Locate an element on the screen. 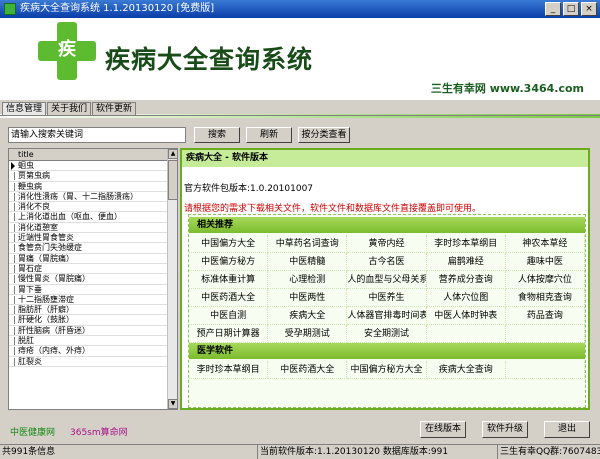 This screenshot has width=600, height=459. software-upgrade-button: 软件升级 is located at coordinates (505, 429).